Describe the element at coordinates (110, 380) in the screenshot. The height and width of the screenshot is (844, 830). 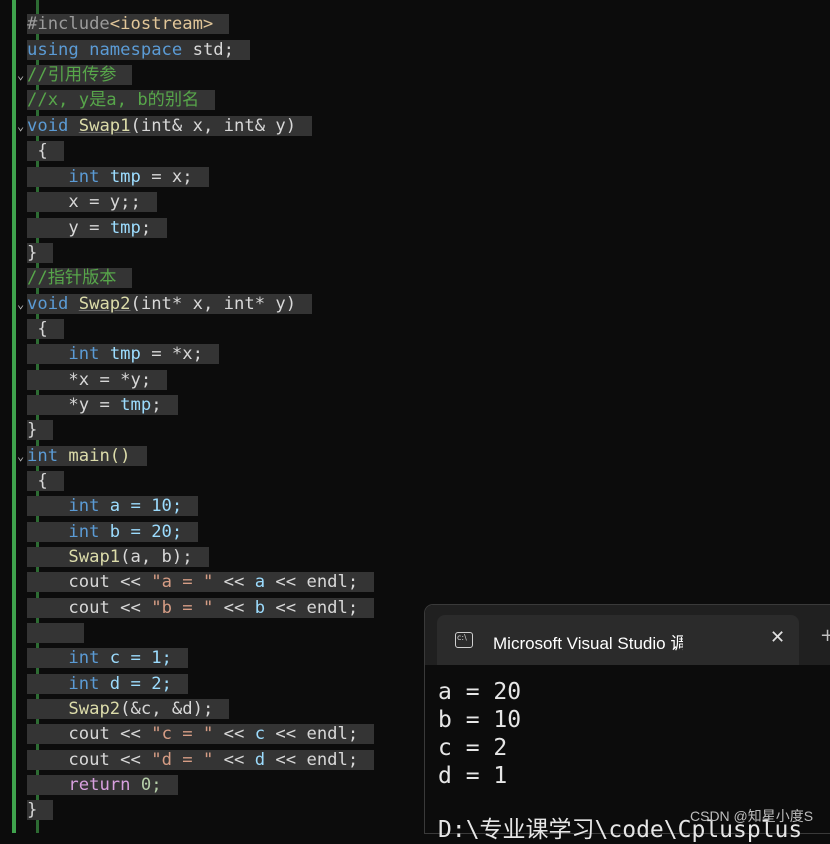
I see `swap2-line2: *x = *y;` at that location.